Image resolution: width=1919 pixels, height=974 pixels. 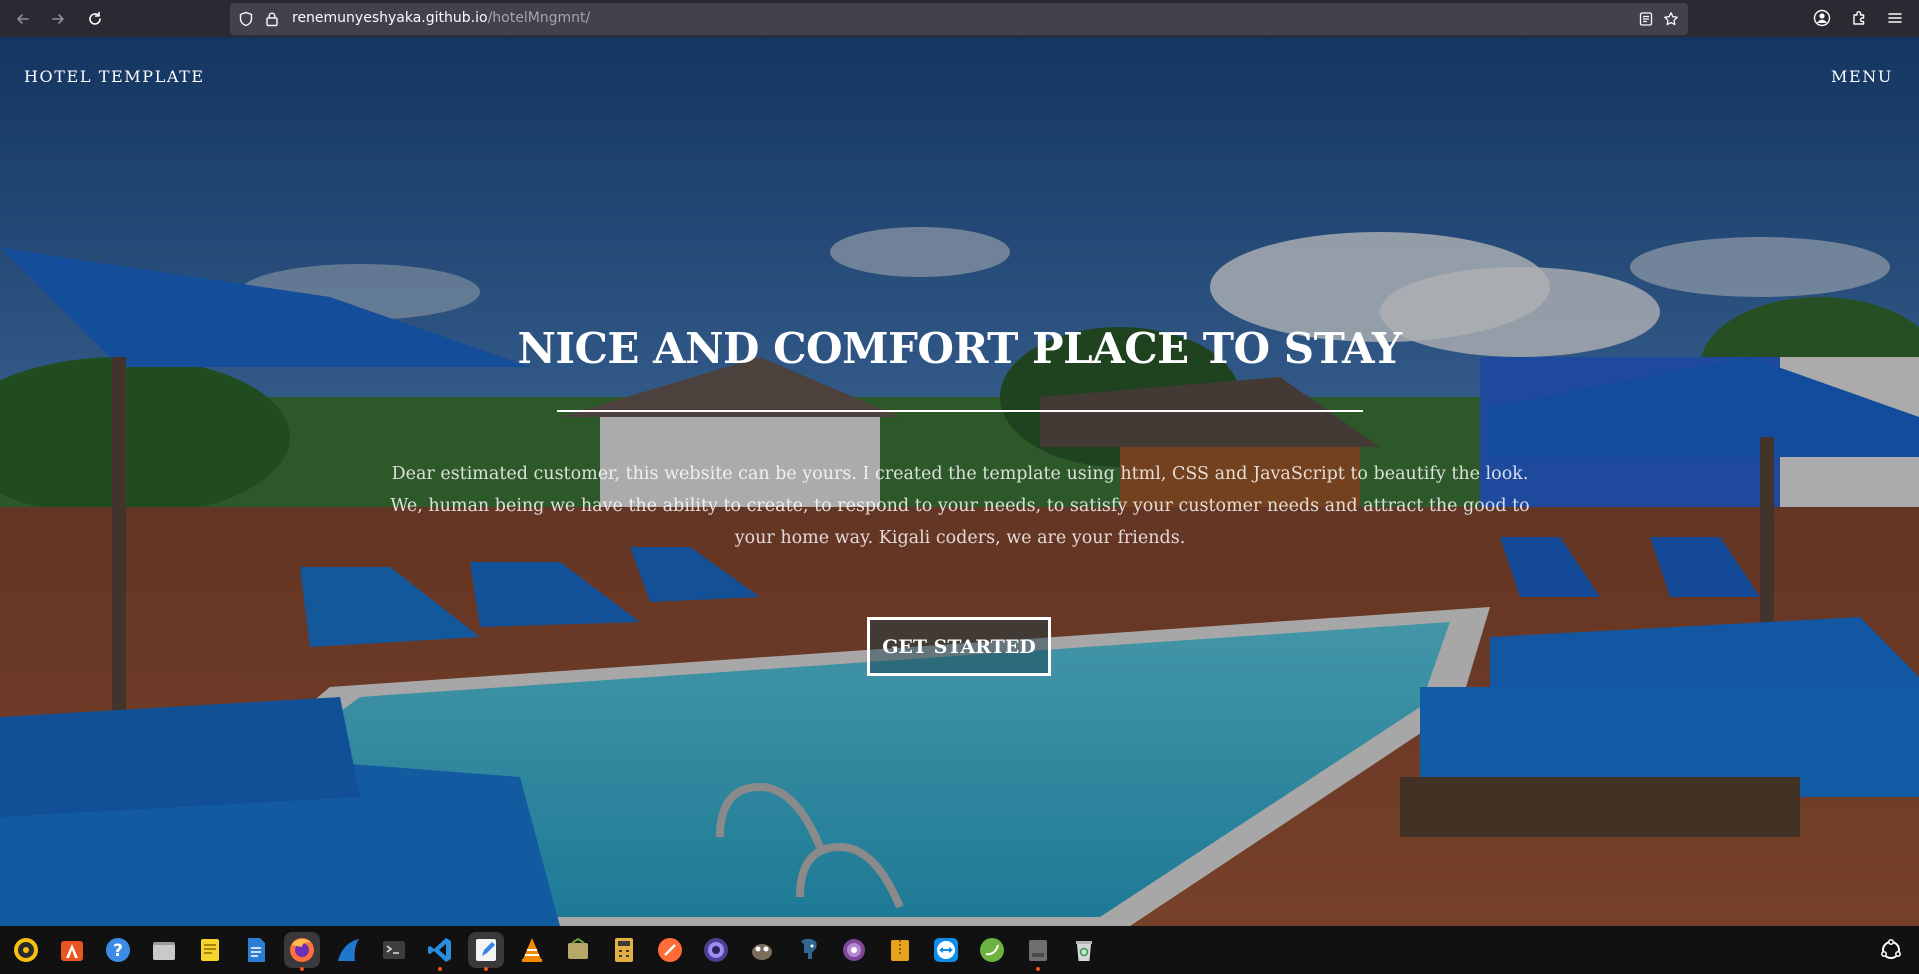 I want to click on archive-manager-icon, so click(x=900, y=950).